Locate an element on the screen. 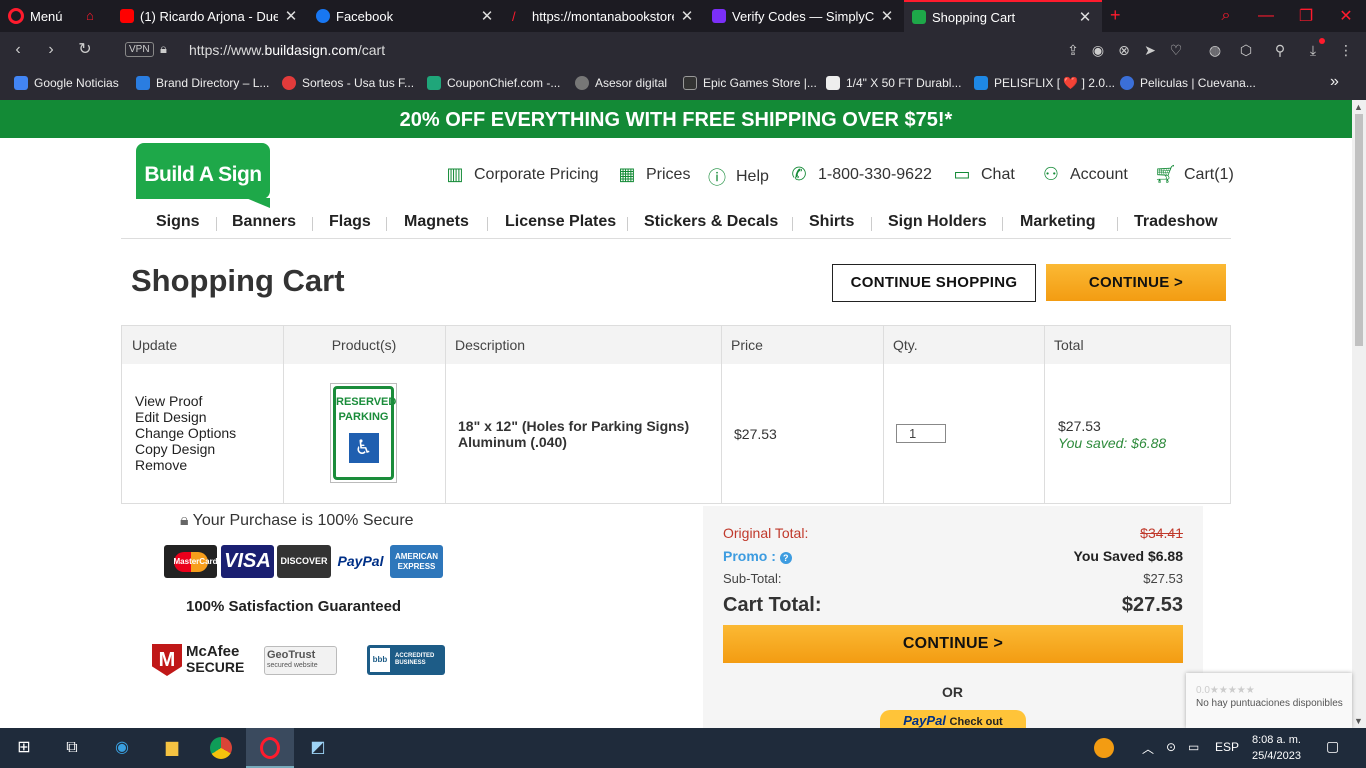 This screenshot has height=768, width=1366. nav-tradeshow: Tradeshow is located at coordinates (1176, 222).